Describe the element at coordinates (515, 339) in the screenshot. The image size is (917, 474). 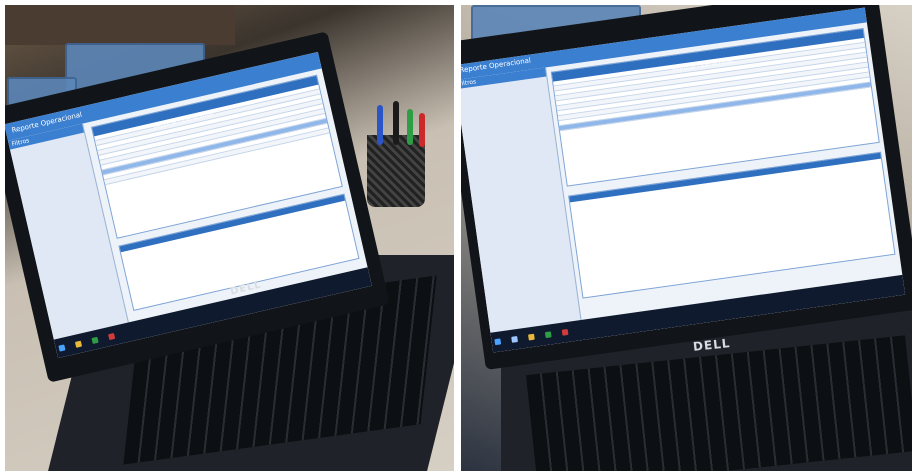
I see `search-icon` at that location.